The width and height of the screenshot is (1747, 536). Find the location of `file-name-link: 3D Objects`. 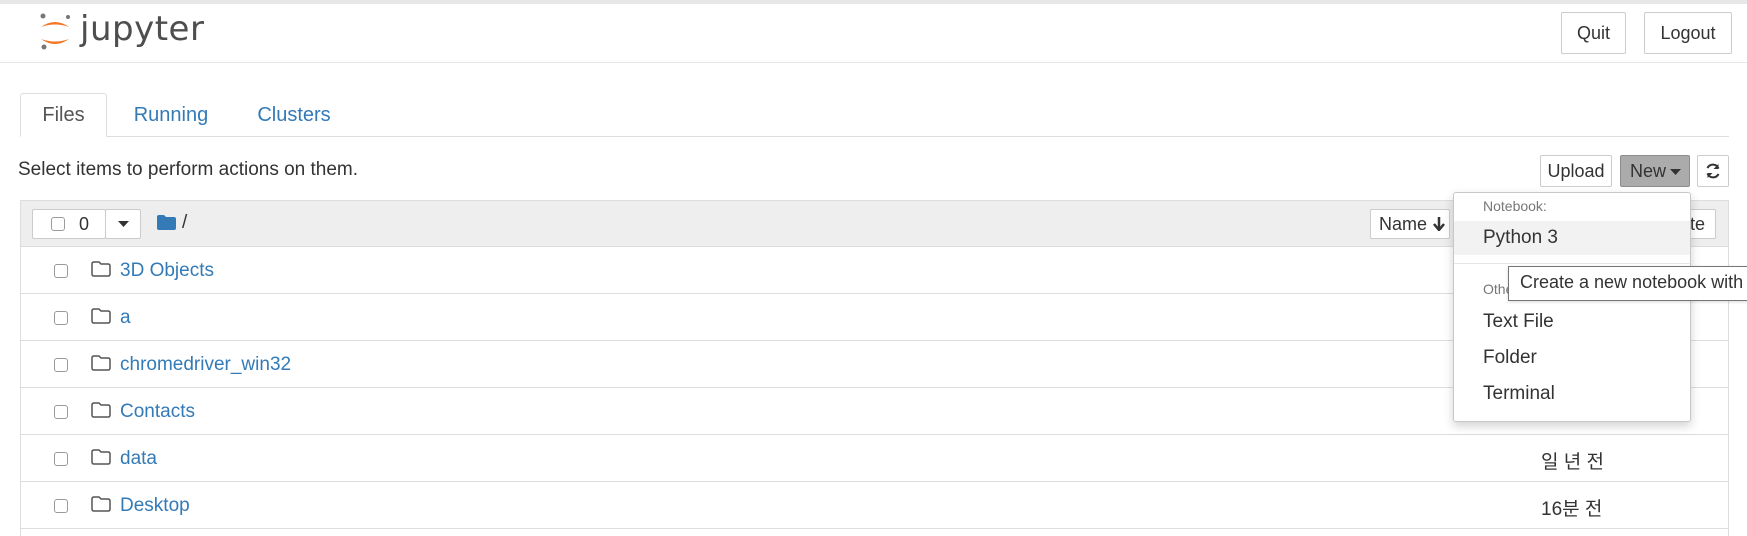

file-name-link: 3D Objects is located at coordinates (167, 271).